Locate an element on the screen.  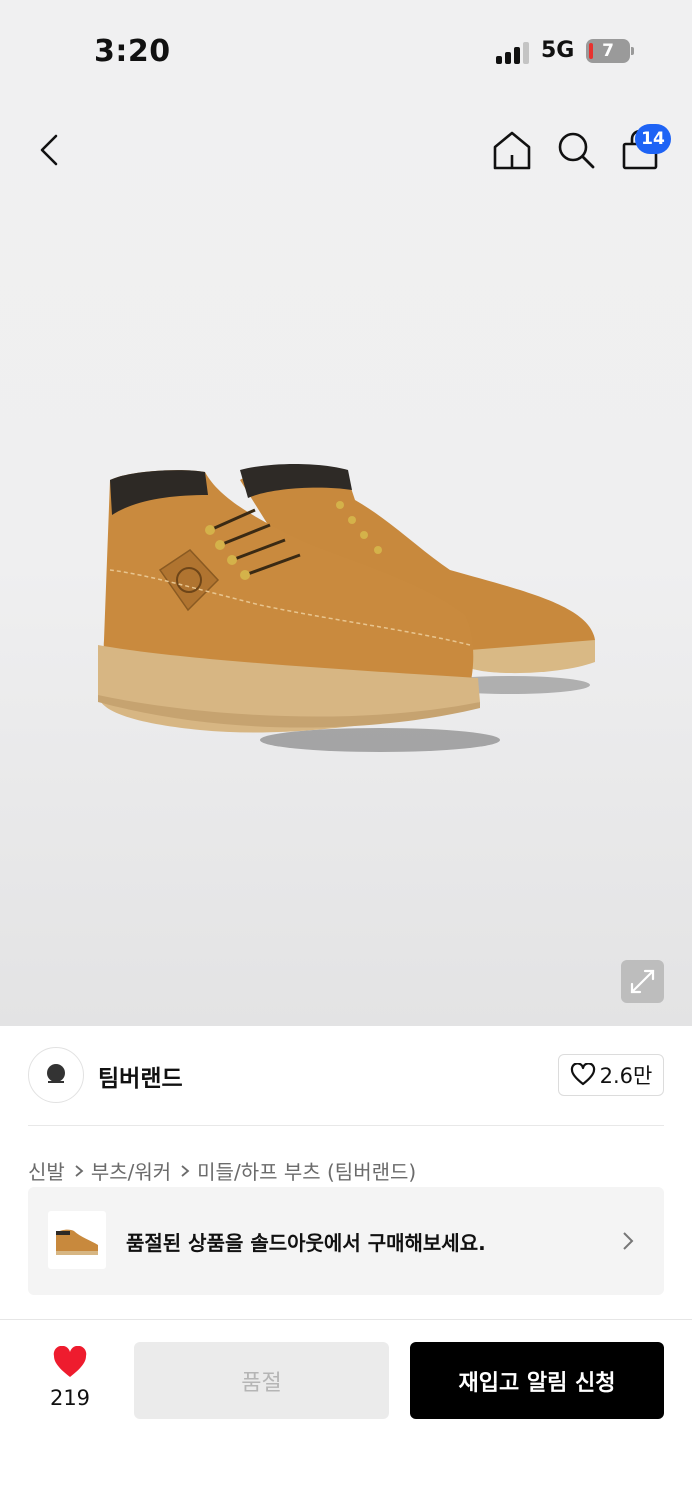
battery-level: 7 is located at coordinates (608, 51).